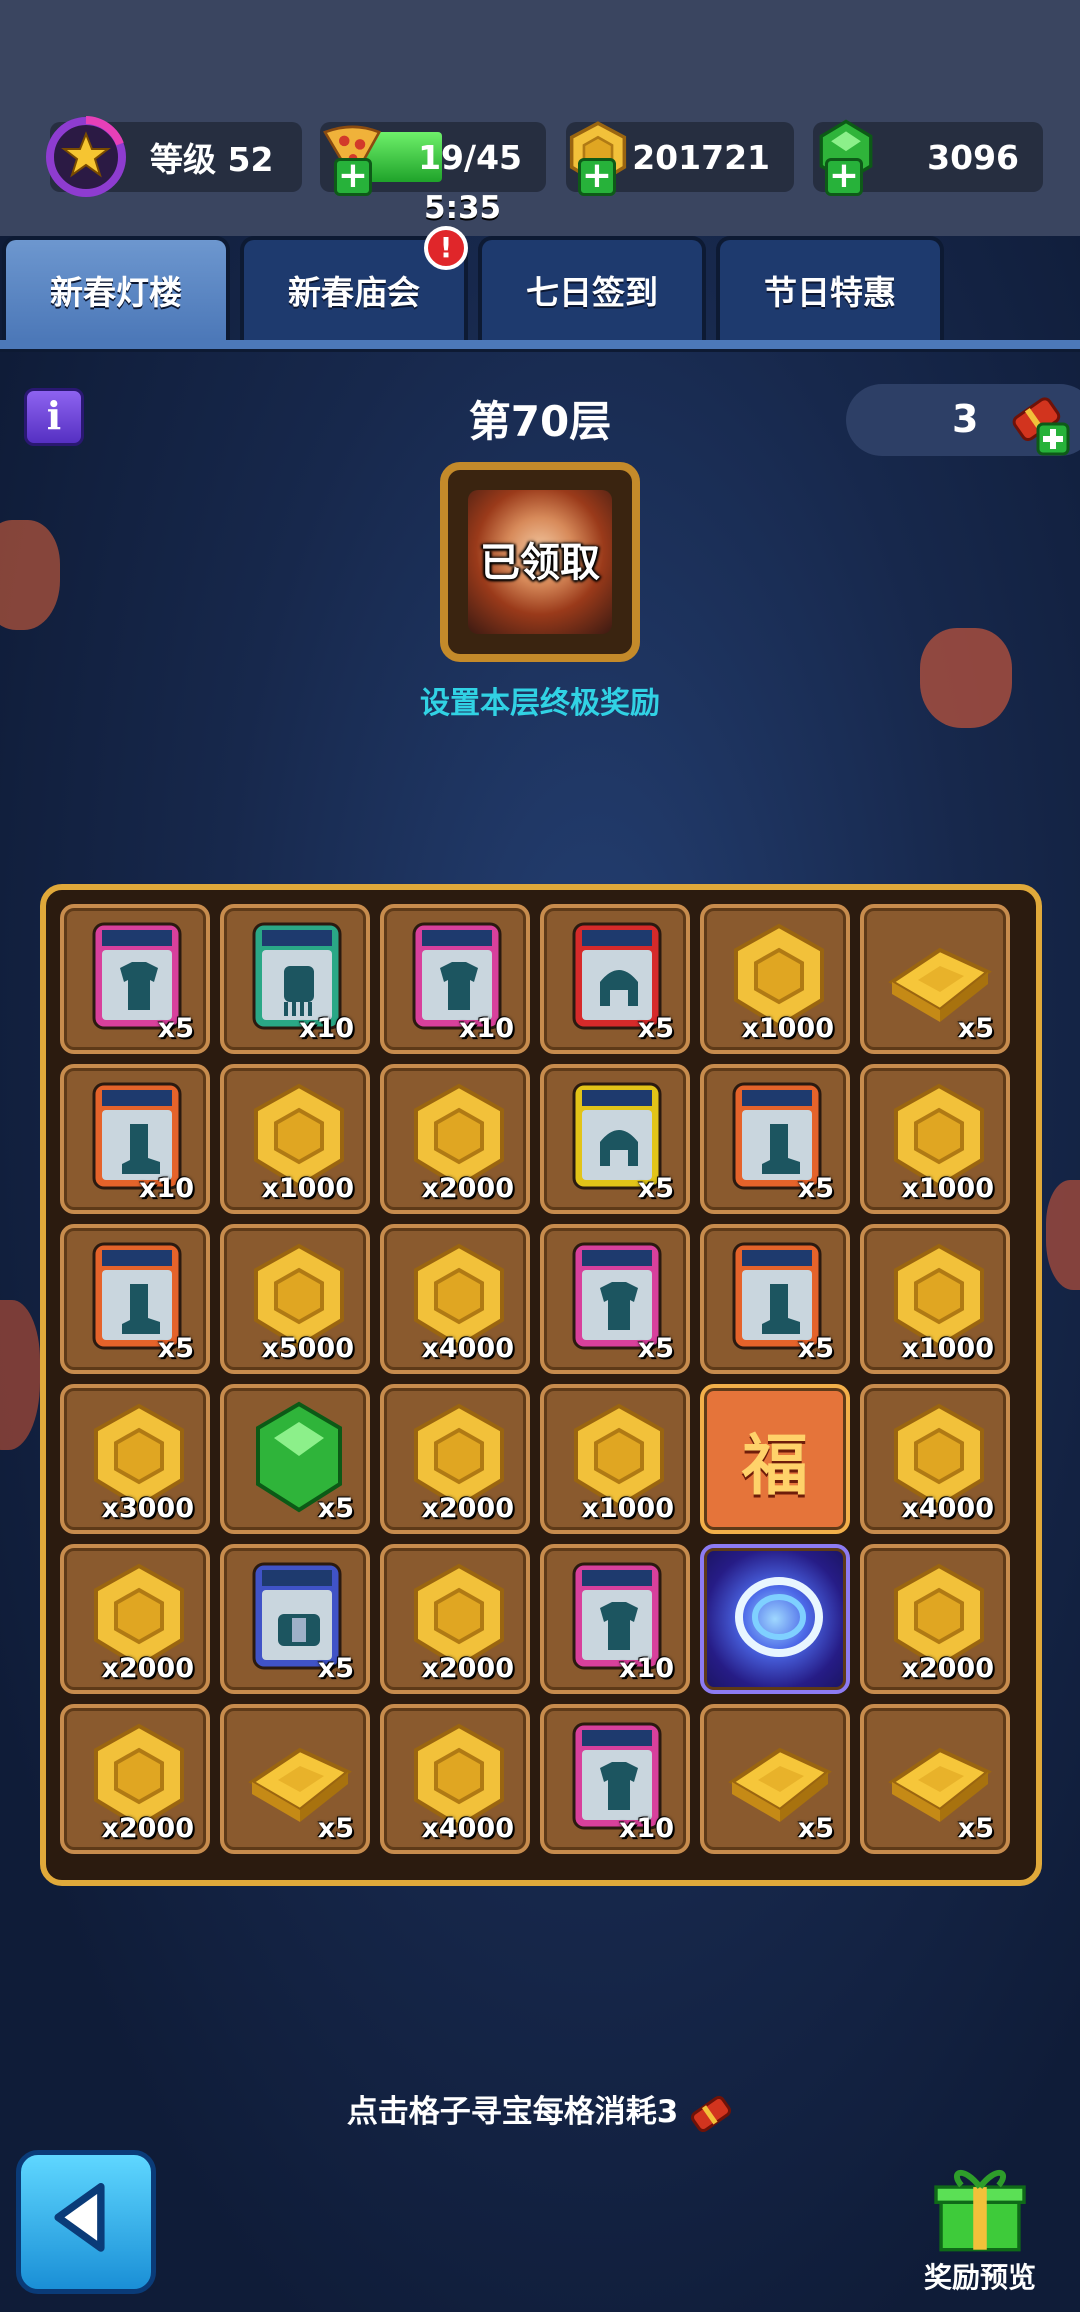 This screenshot has width=1080, height=2312. I want to click on gold-value: 201721, so click(701, 157).